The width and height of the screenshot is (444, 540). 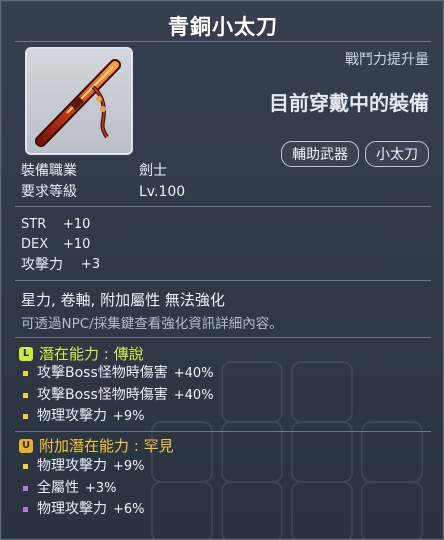 What do you see at coordinates (223, 41) in the screenshot?
I see `title-divider` at bounding box center [223, 41].